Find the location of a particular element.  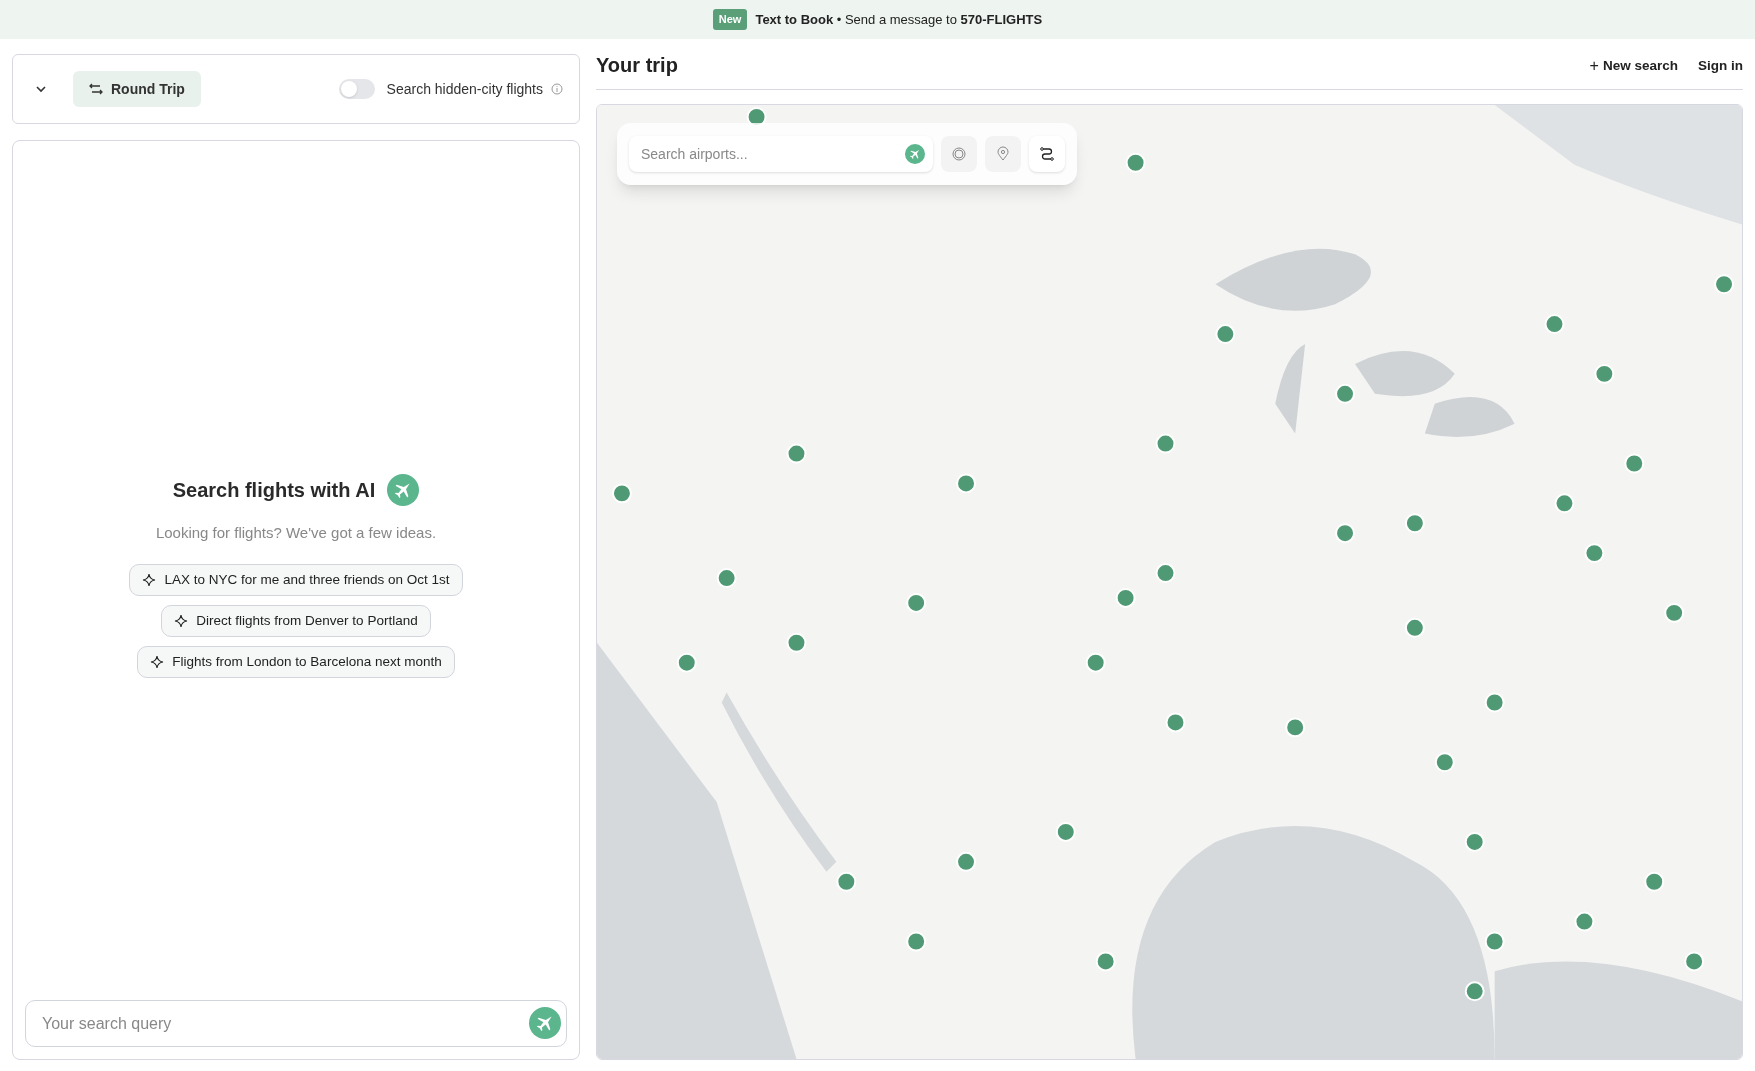

hidden-city-label: Search hidden-city flights is located at coordinates (464, 89).